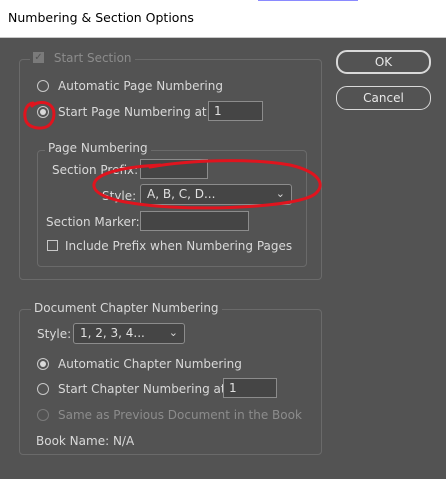 Image resolution: width=446 pixels, height=479 pixels. I want to click on automatic-page-numbering-label: Automatic Page Numbering, so click(140, 86).